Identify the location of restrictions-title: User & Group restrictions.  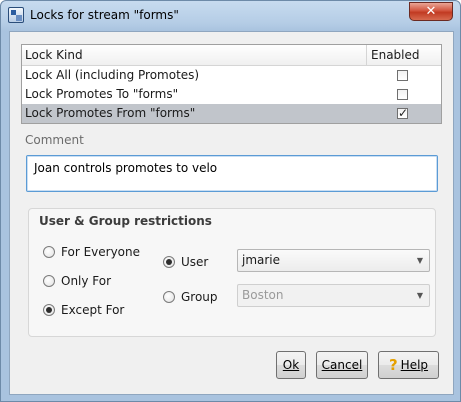
(125, 221).